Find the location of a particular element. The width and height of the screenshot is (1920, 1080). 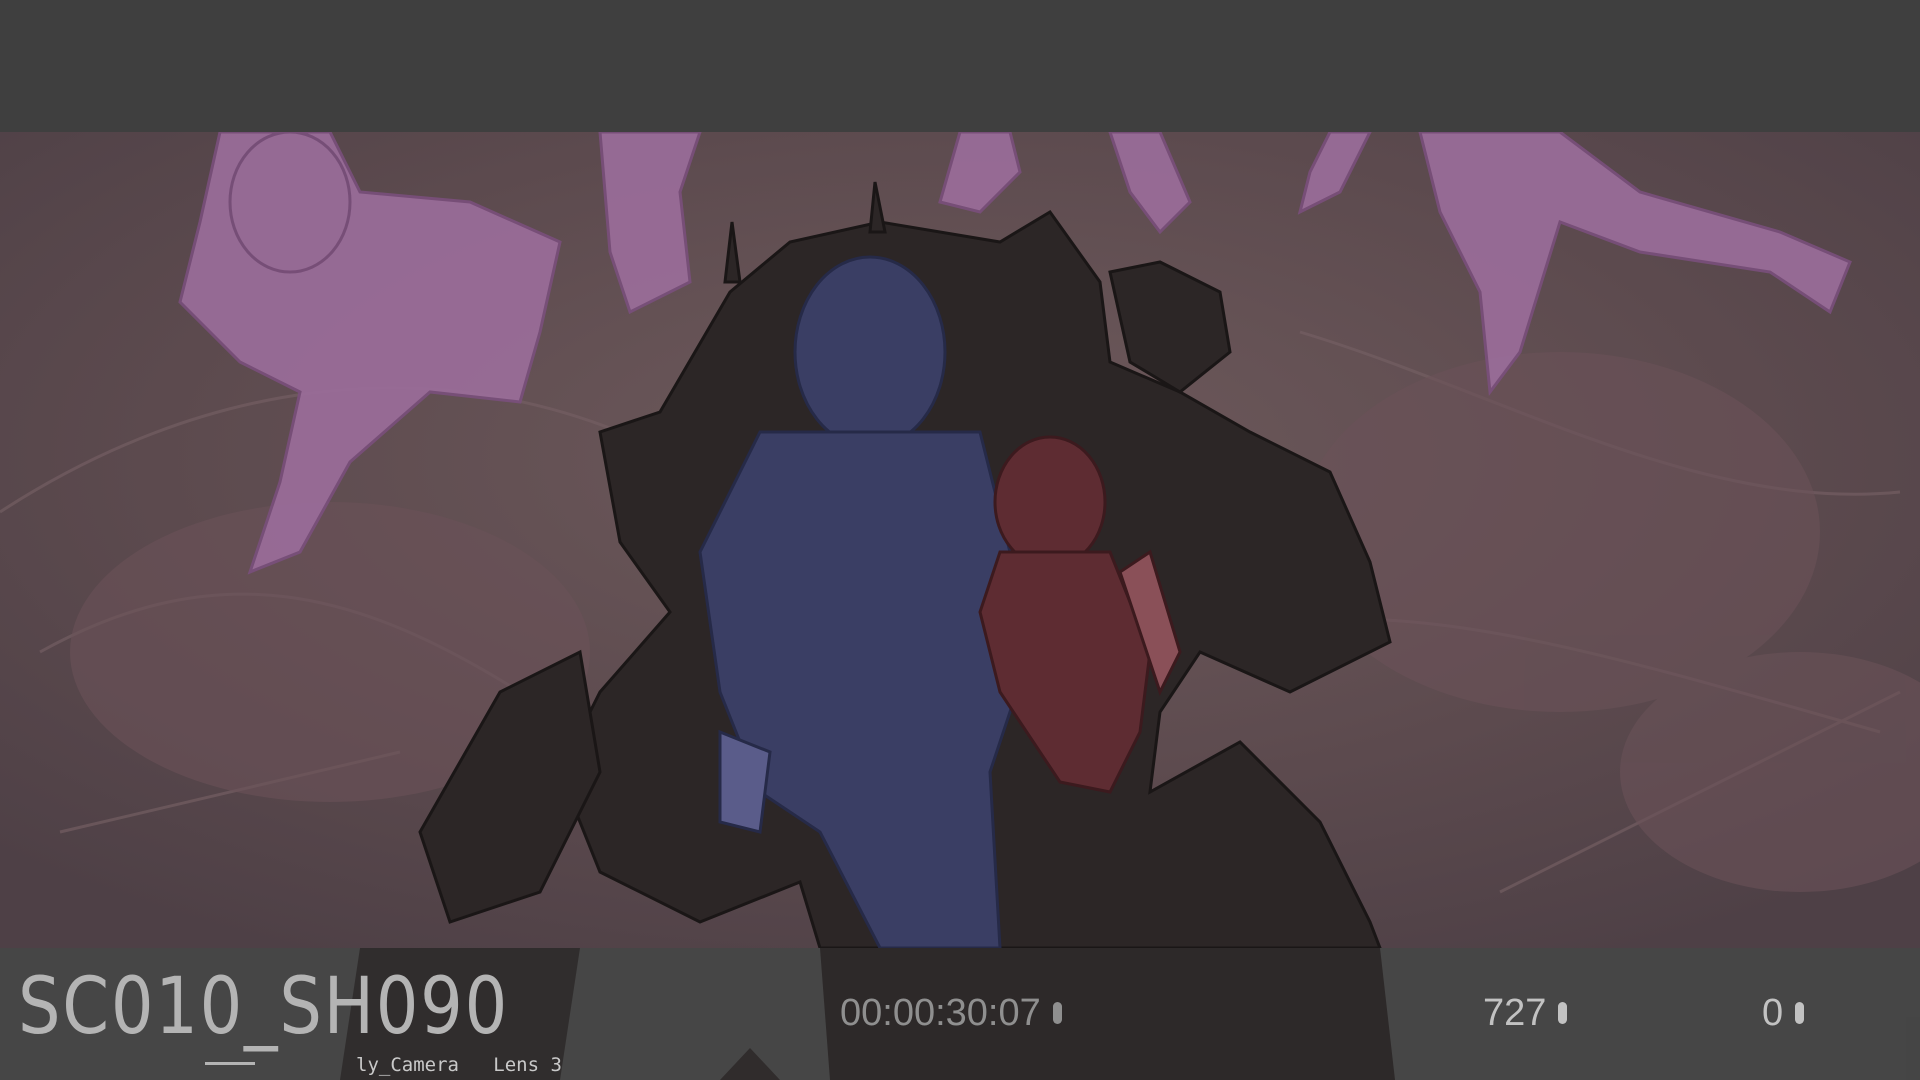

letterbox-top is located at coordinates (960, 66).